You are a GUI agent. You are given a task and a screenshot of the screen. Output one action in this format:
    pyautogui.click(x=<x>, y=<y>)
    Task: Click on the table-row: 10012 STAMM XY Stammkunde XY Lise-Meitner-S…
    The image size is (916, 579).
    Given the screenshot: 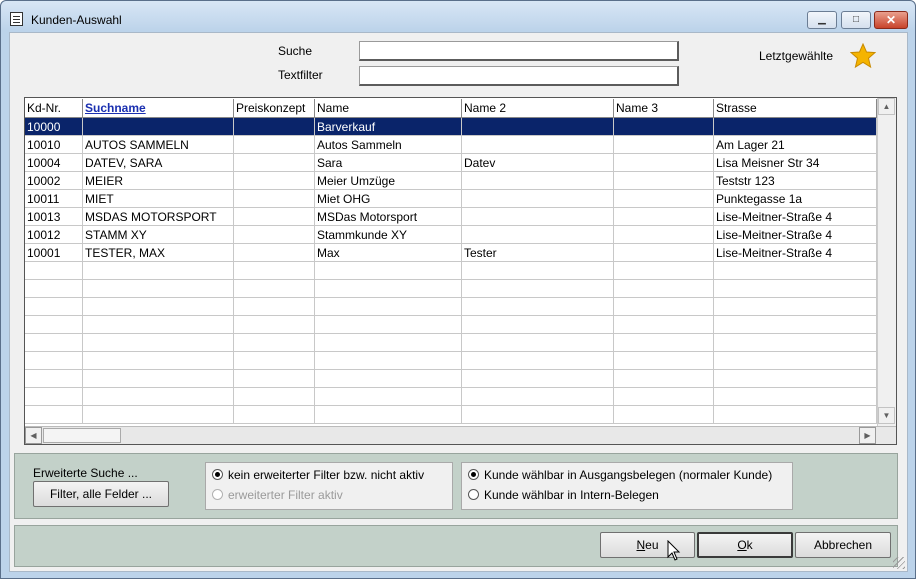 What is the action you would take?
    pyautogui.click(x=451, y=235)
    